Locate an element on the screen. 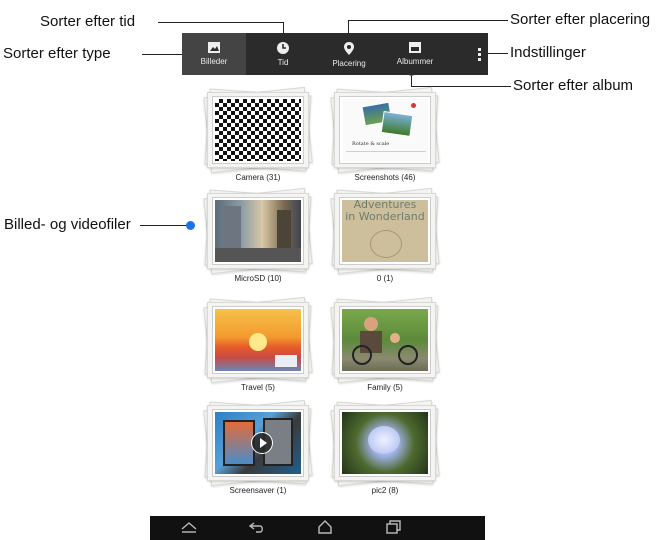  play-icon is located at coordinates (262, 443).